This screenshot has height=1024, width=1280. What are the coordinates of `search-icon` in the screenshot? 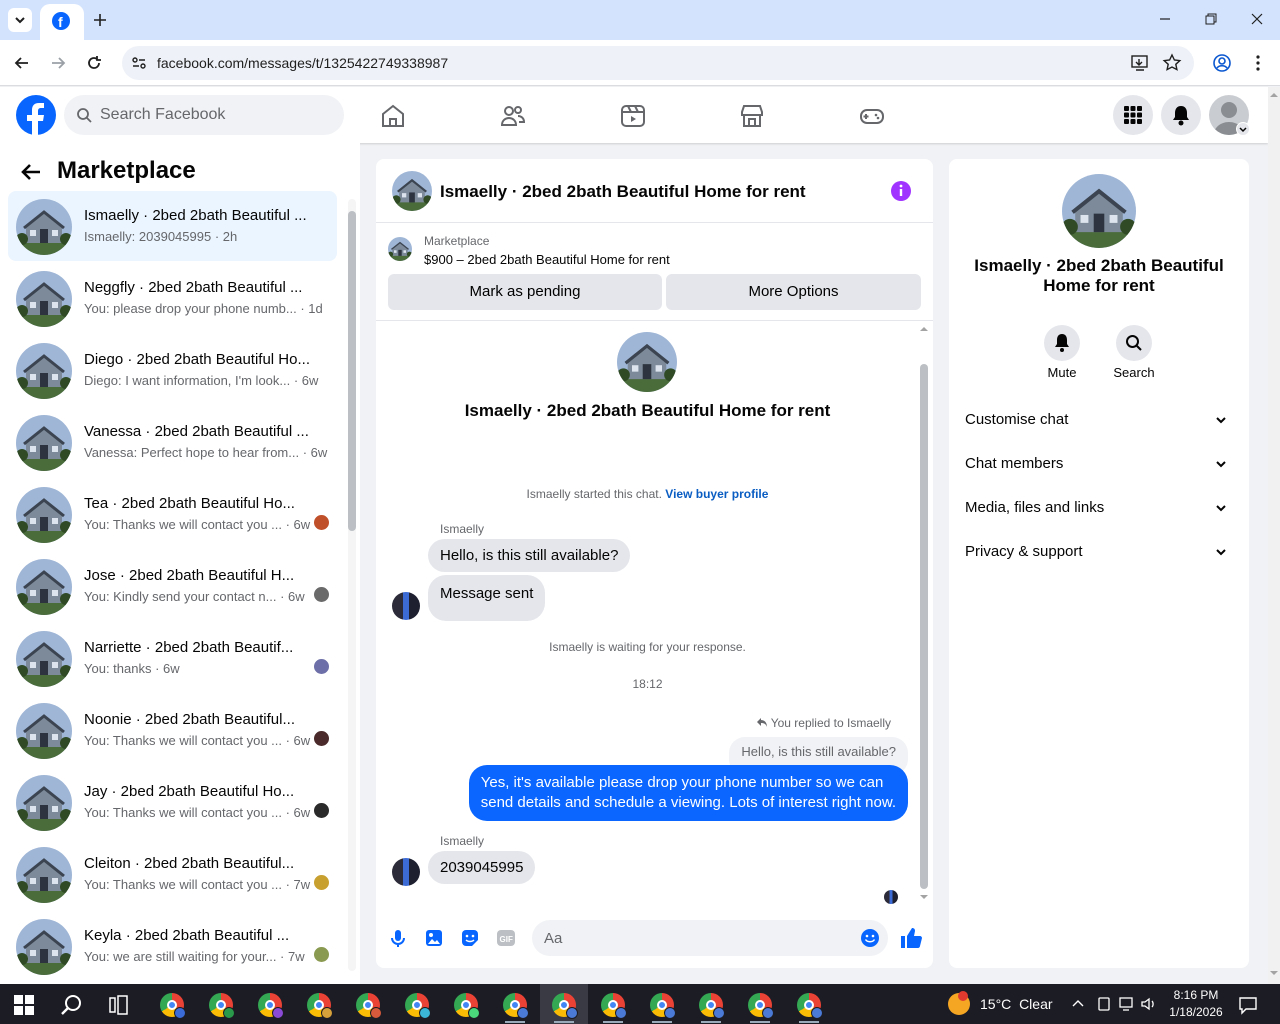 It's located at (72, 1005).